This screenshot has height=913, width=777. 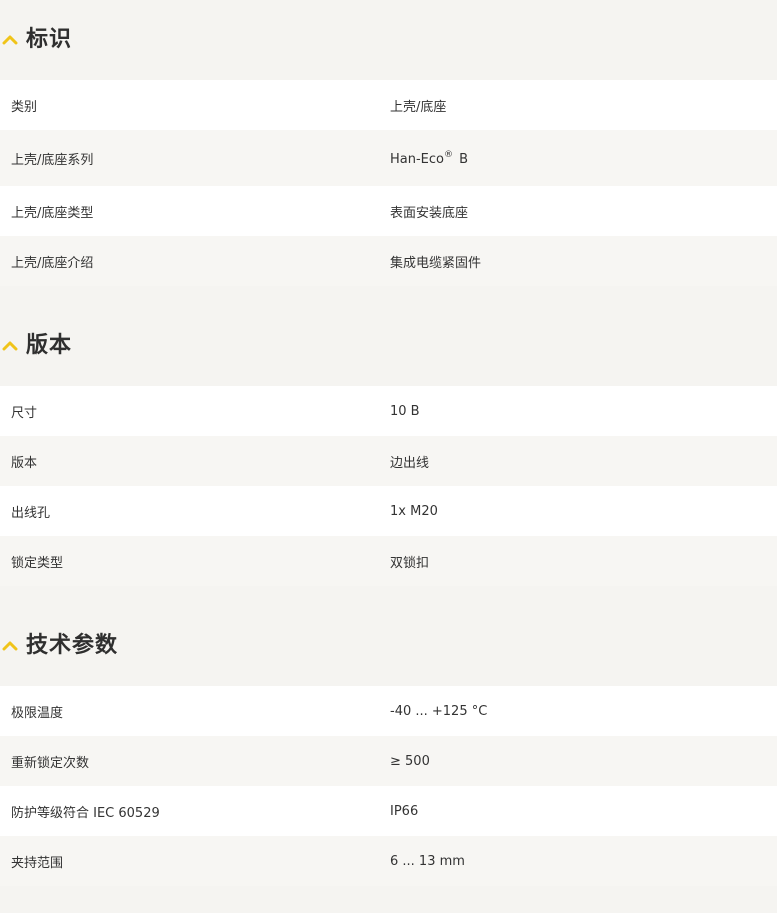 I want to click on row-label: 上壳/底座介绍, so click(x=52, y=263).